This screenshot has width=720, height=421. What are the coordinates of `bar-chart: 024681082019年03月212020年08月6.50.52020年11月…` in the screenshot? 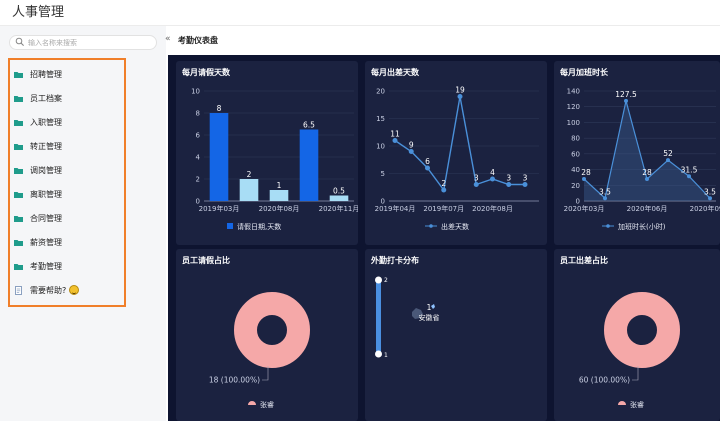 It's located at (274, 160).